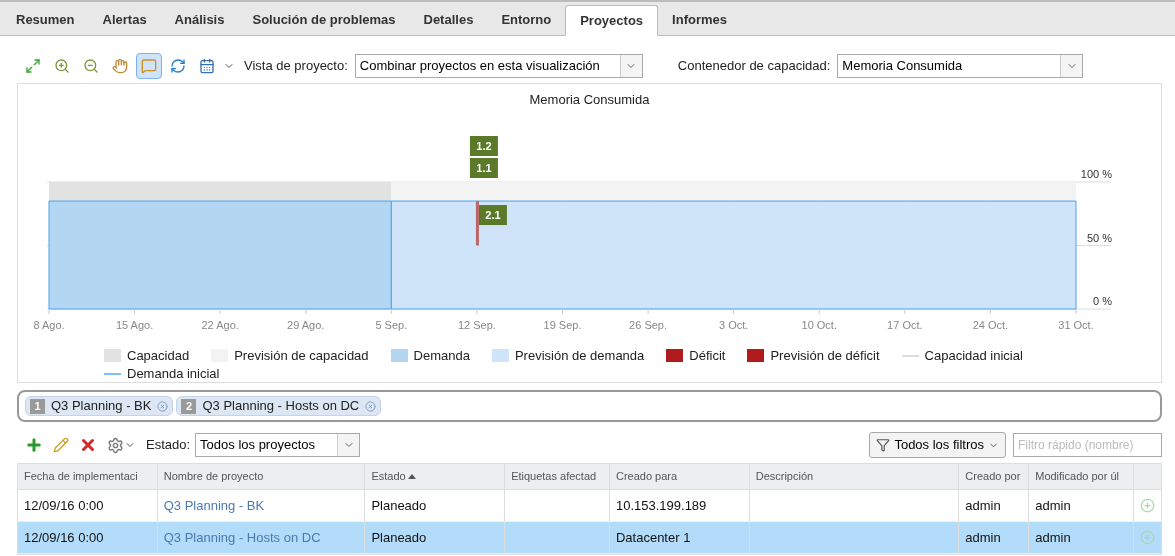 Image resolution: width=1175 pixels, height=556 pixels. What do you see at coordinates (579, 355) in the screenshot?
I see `legend-label: Previsión de demanda` at bounding box center [579, 355].